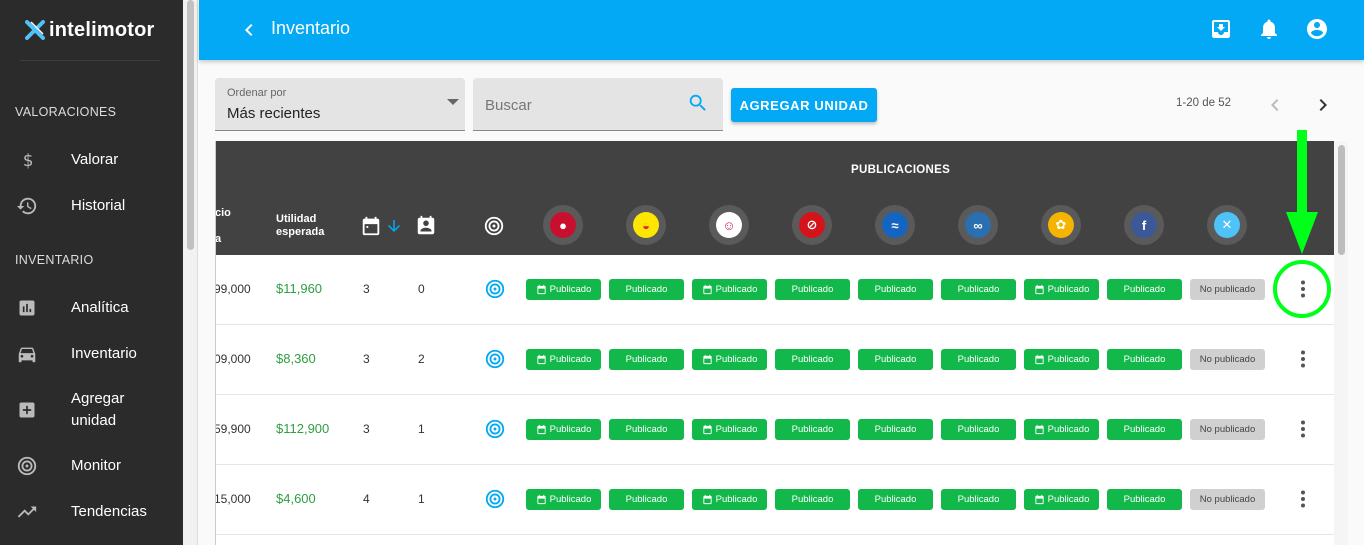 This screenshot has width=1364, height=545. Describe the element at coordinates (895, 225) in the screenshot. I see `platform-platform-5-icon: ≈` at that location.